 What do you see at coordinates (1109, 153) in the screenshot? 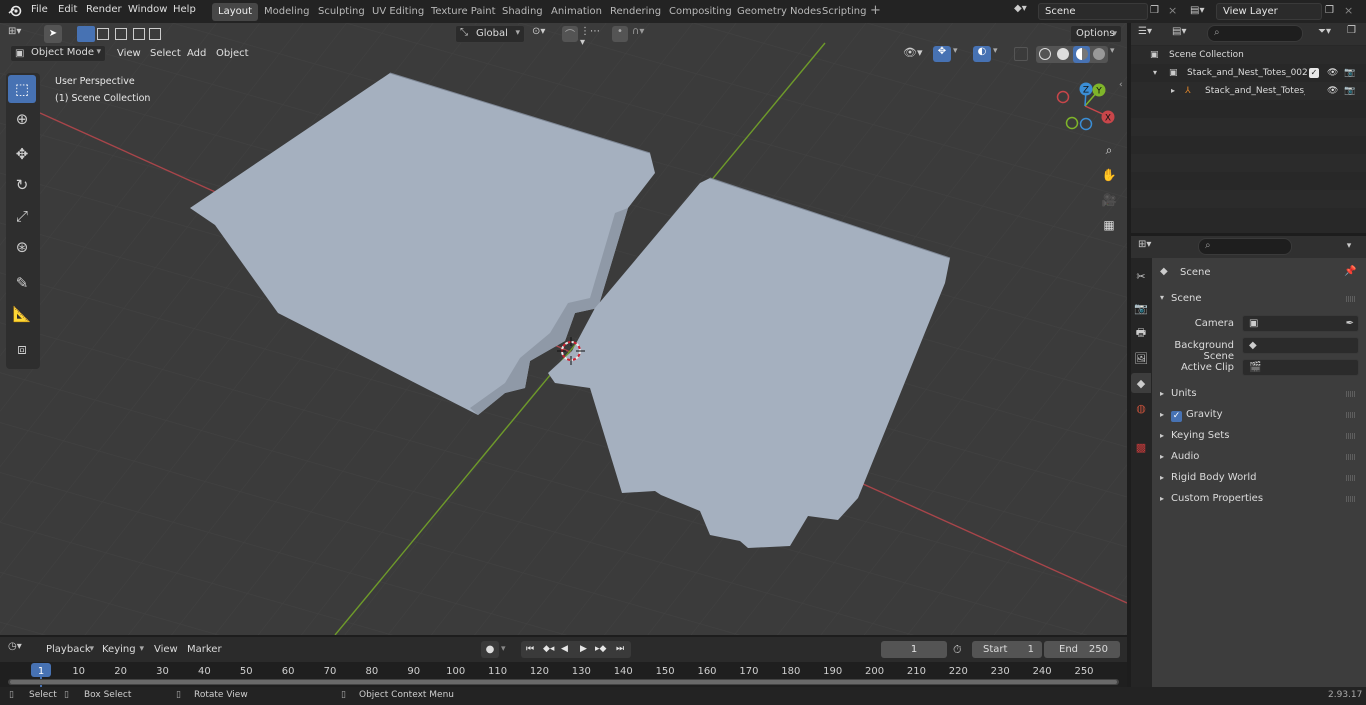
I see `zoom-icon: ⌕` at bounding box center [1109, 153].